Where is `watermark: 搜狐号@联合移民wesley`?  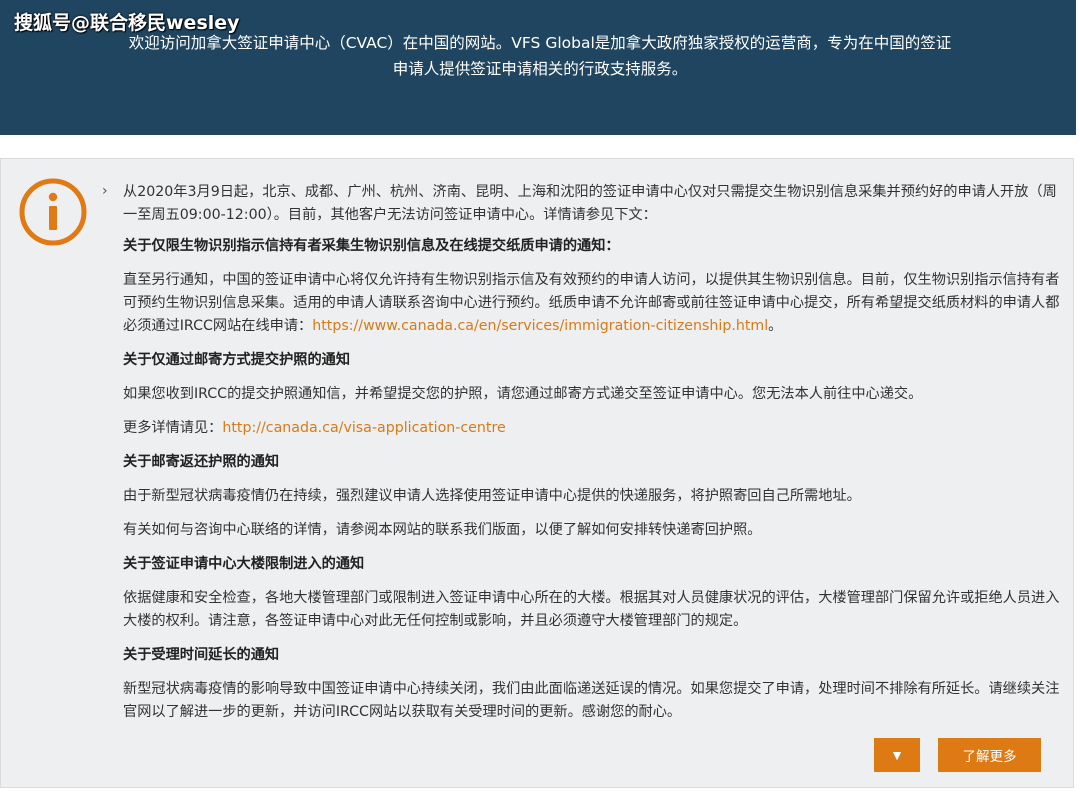
watermark: 搜狐号@联合移民wesley is located at coordinates (127, 23).